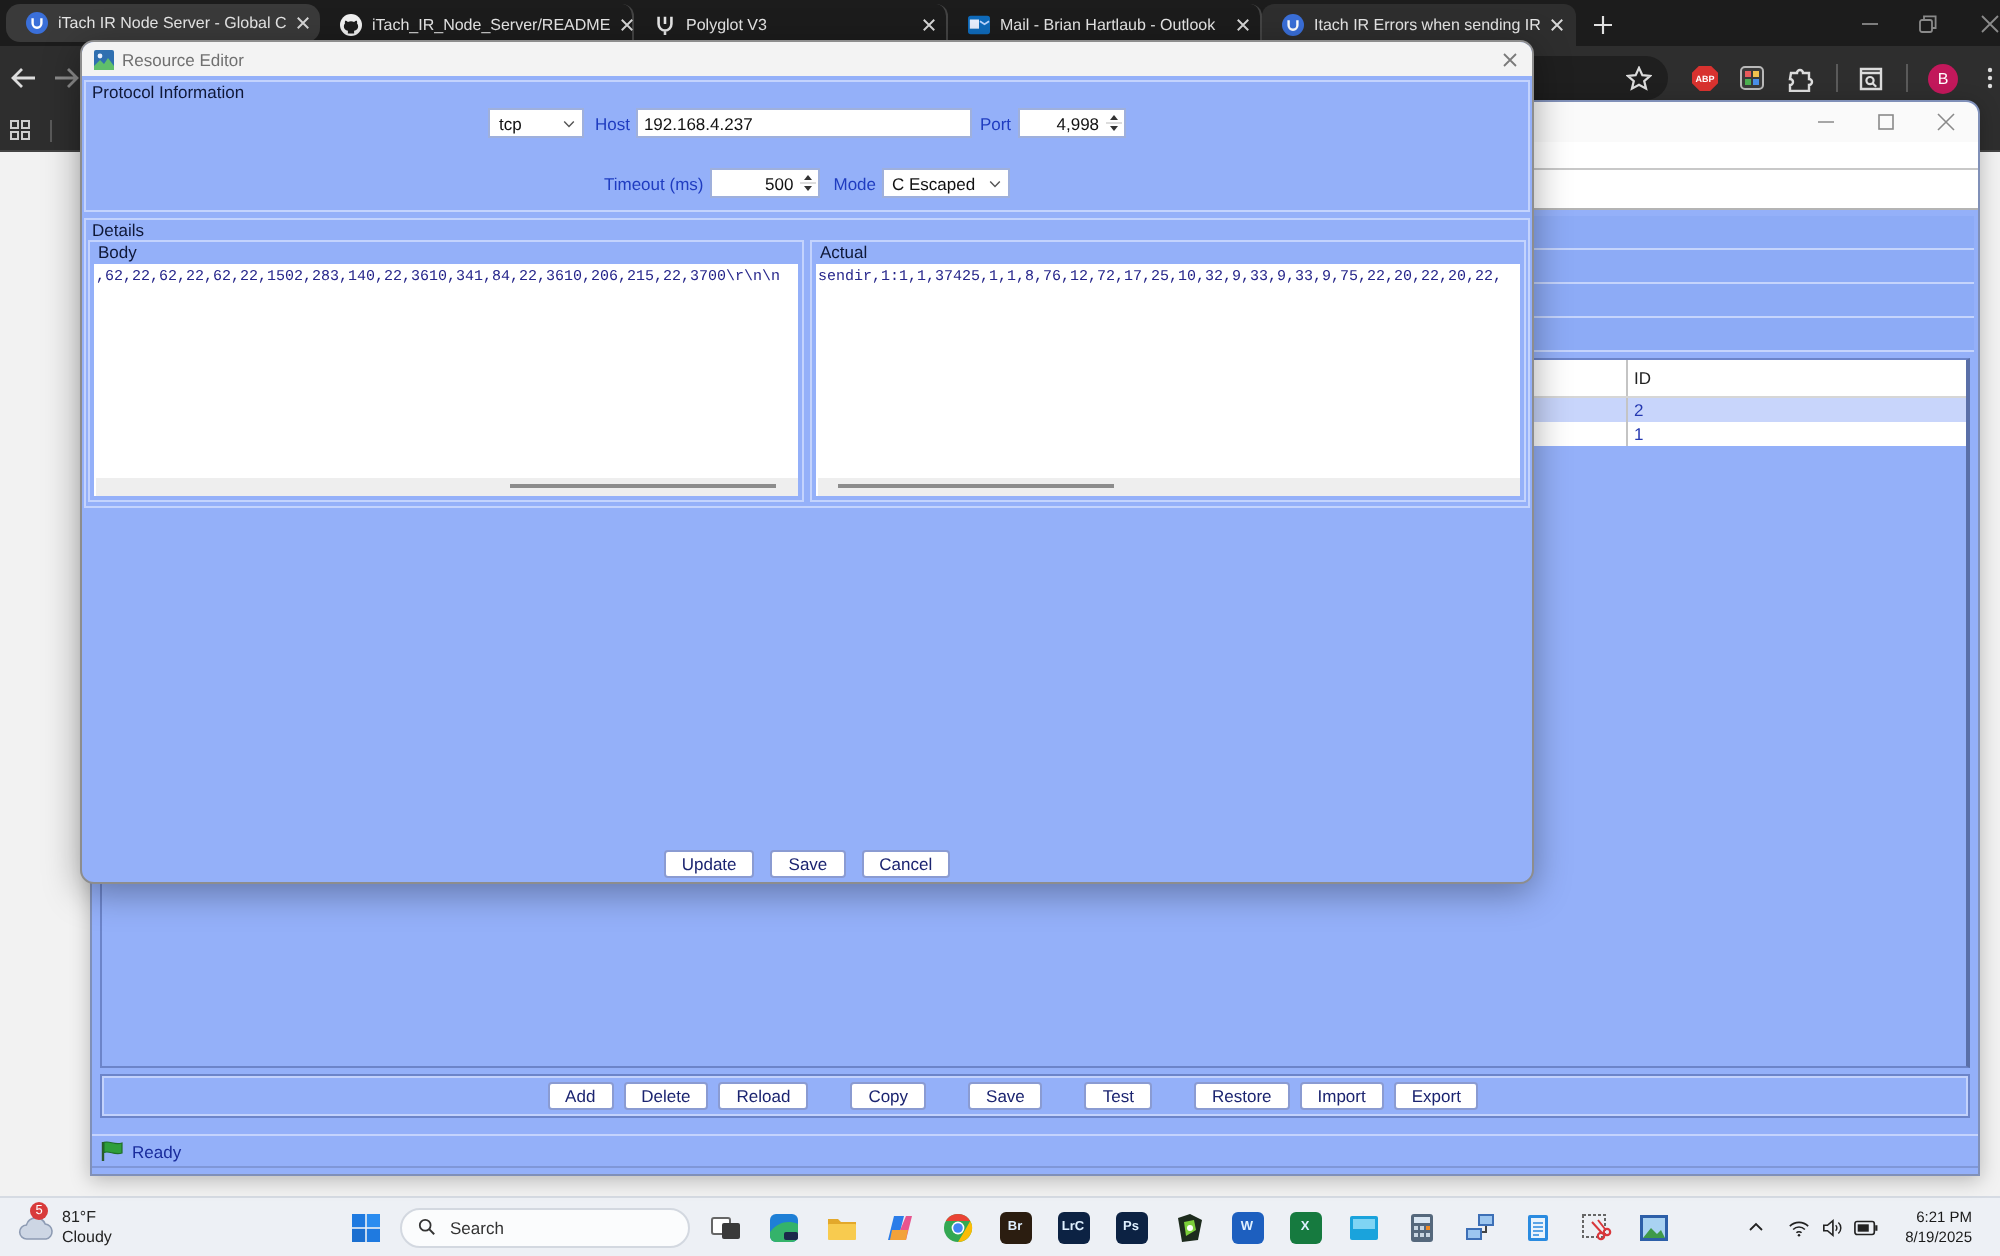 The width and height of the screenshot is (2000, 1256). I want to click on palette-icon, so click(1752, 78).